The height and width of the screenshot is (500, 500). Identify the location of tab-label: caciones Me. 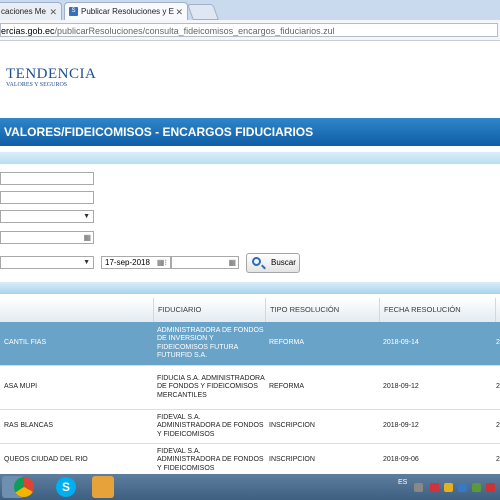
(23, 11).